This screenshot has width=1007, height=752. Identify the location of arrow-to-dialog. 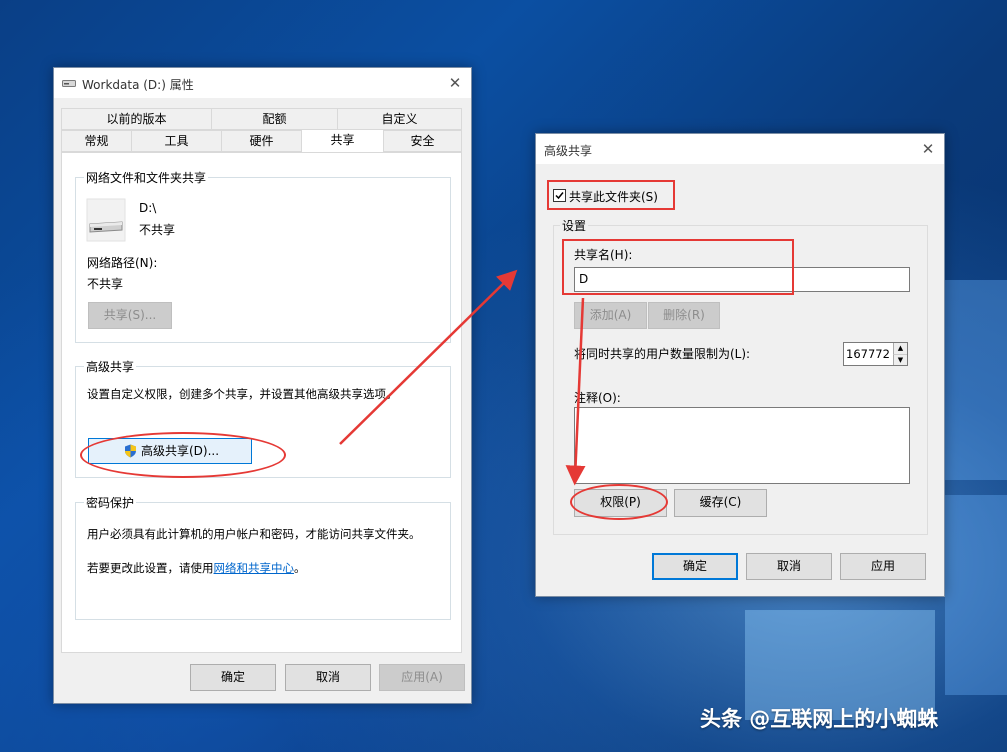
(428, 357).